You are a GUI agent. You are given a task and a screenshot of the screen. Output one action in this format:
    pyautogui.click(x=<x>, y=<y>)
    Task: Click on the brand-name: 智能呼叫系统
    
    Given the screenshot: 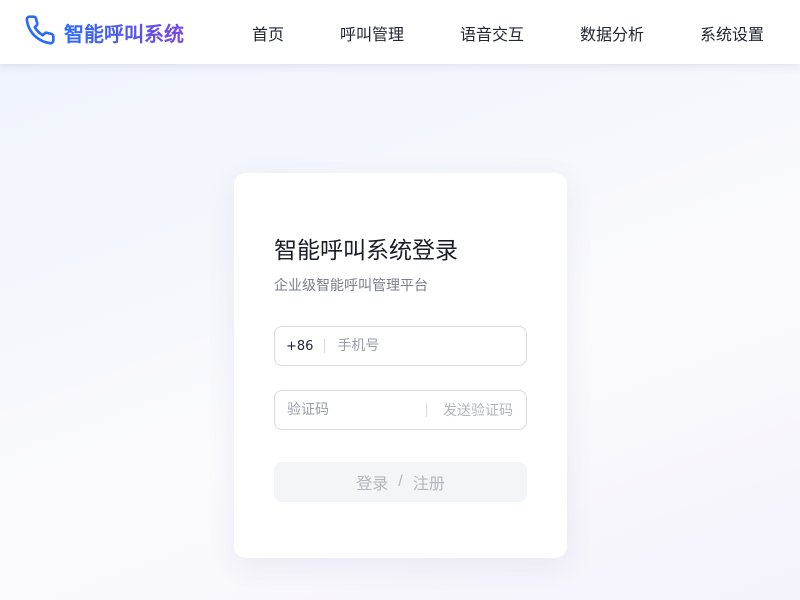 What is the action you would take?
    pyautogui.click(x=124, y=32)
    